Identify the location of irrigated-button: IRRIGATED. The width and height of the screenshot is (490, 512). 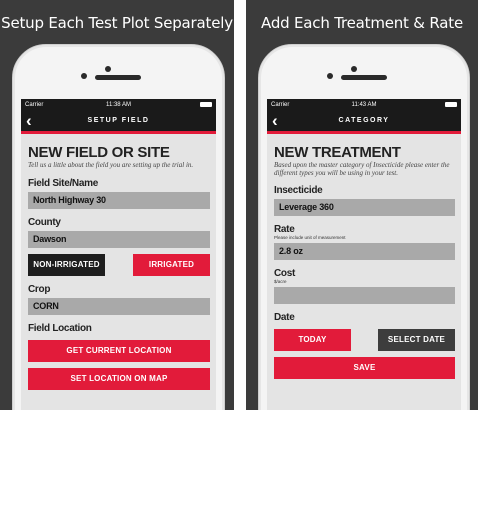
(171, 264).